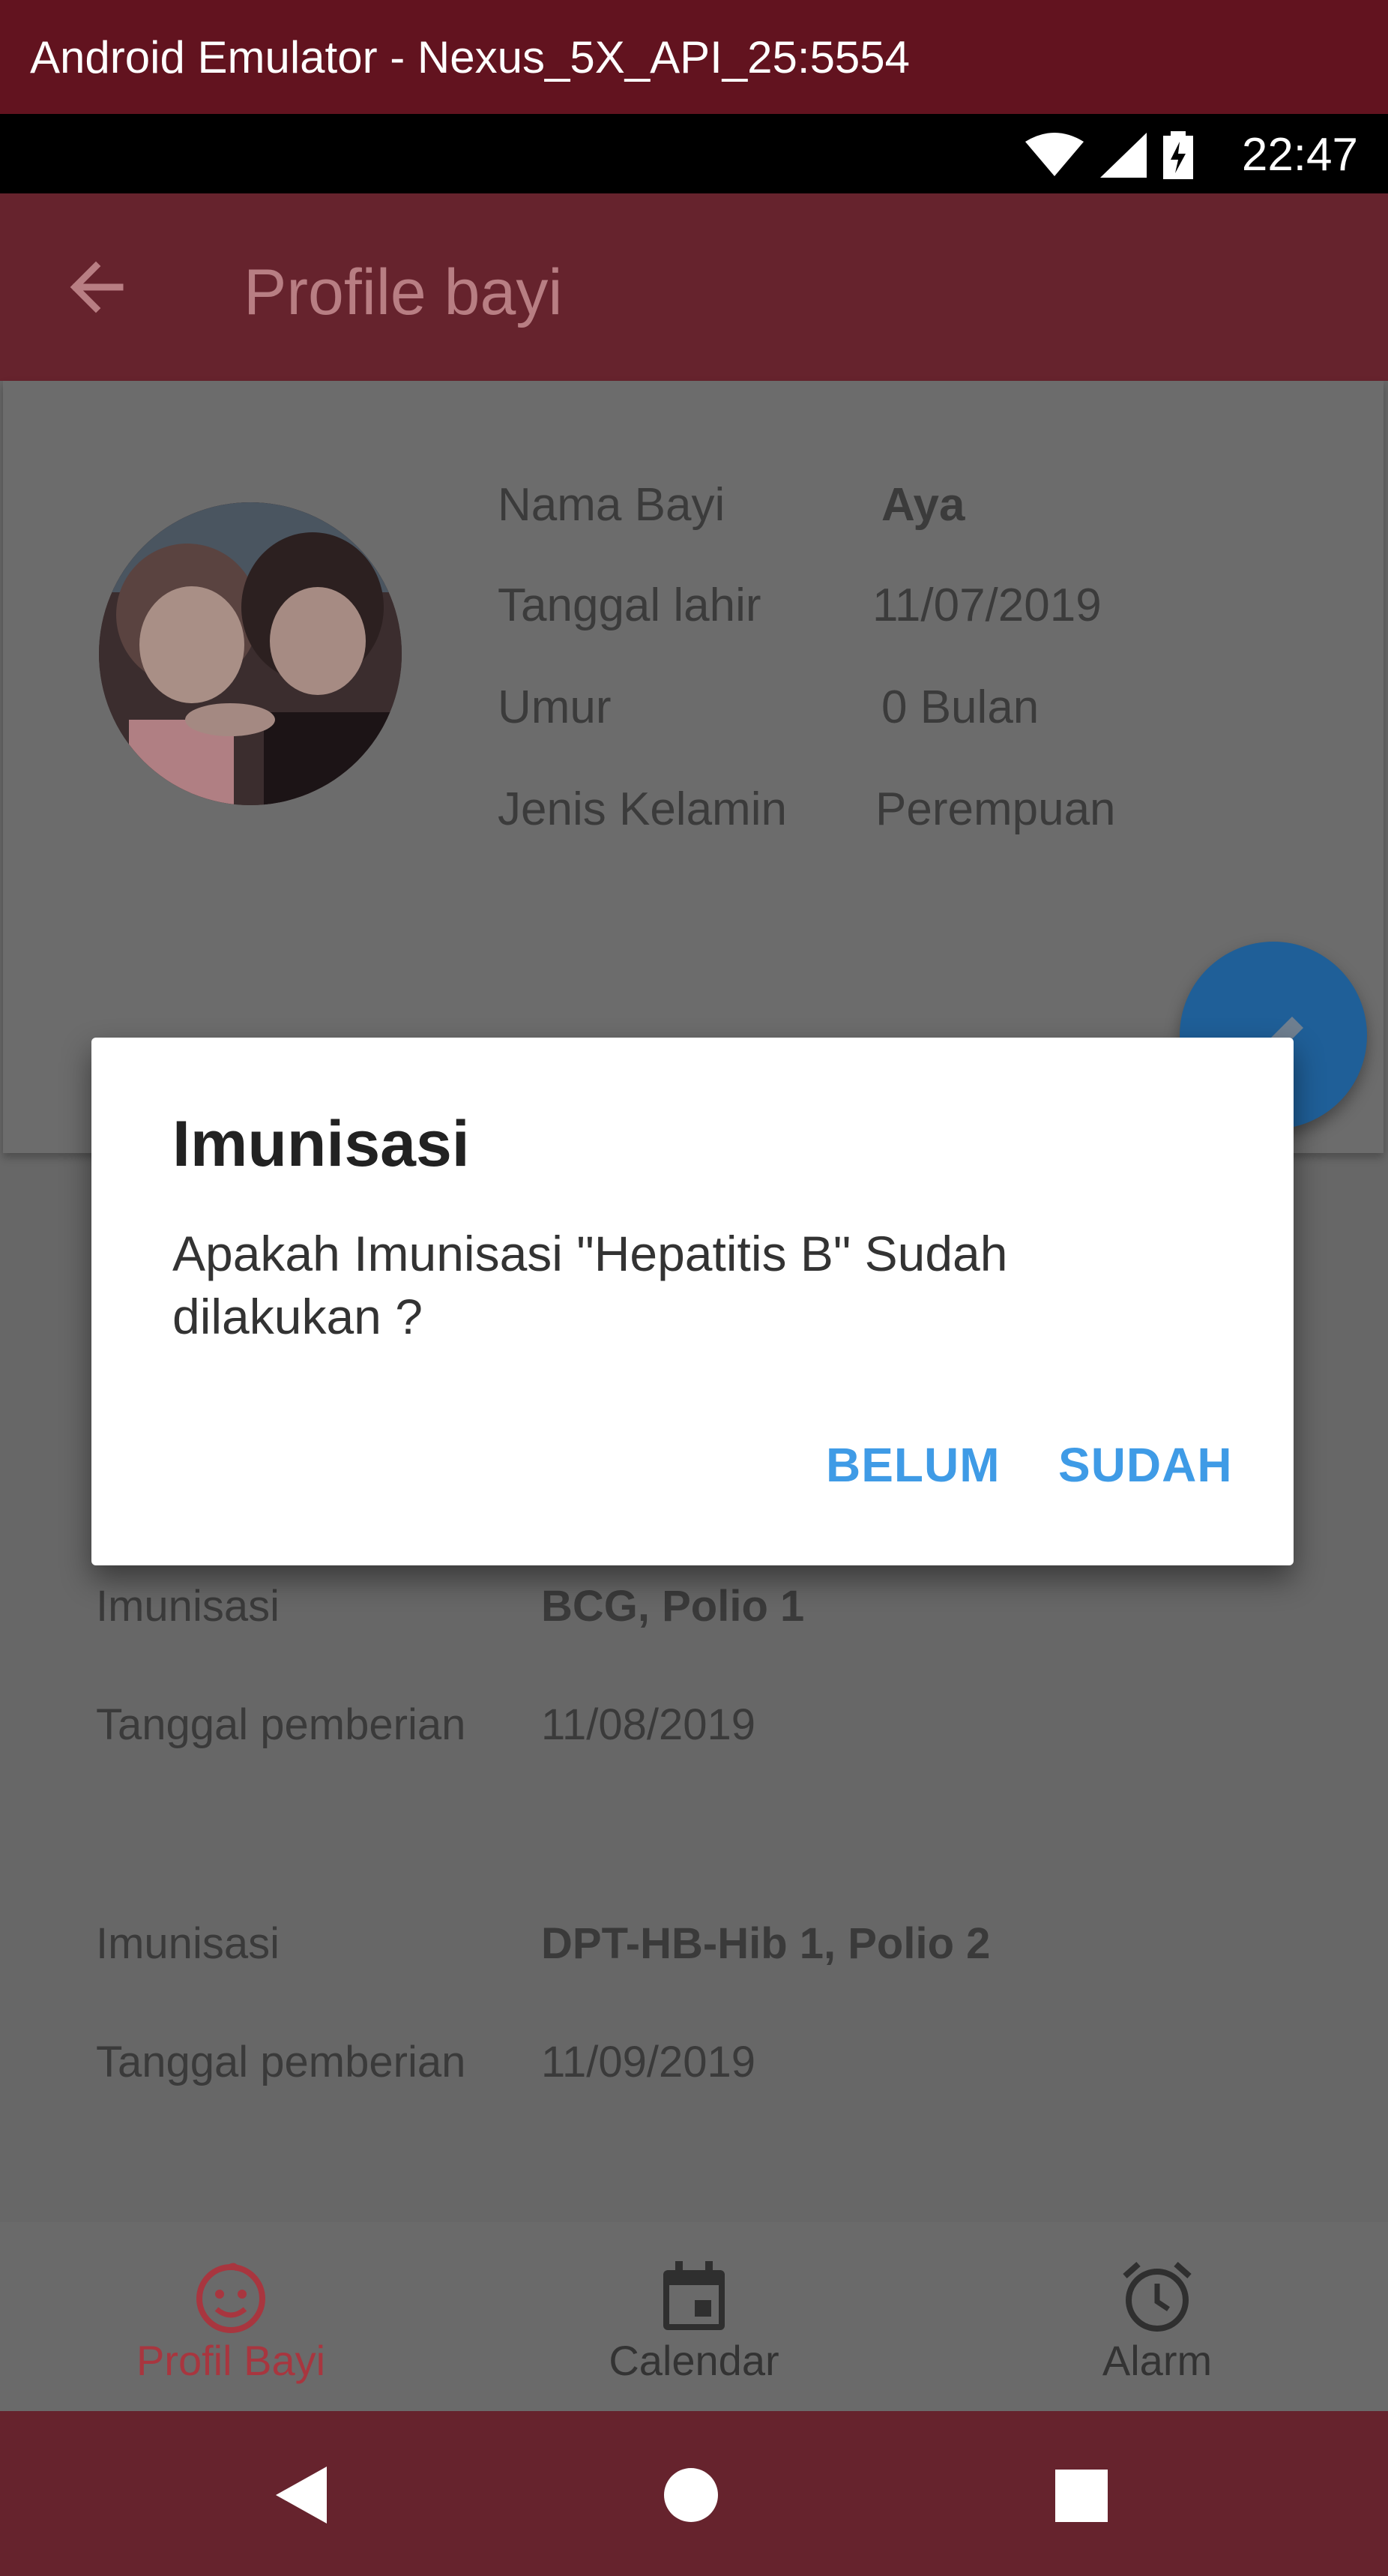 This screenshot has width=1388, height=2576. I want to click on avatar-photo, so click(250, 654).